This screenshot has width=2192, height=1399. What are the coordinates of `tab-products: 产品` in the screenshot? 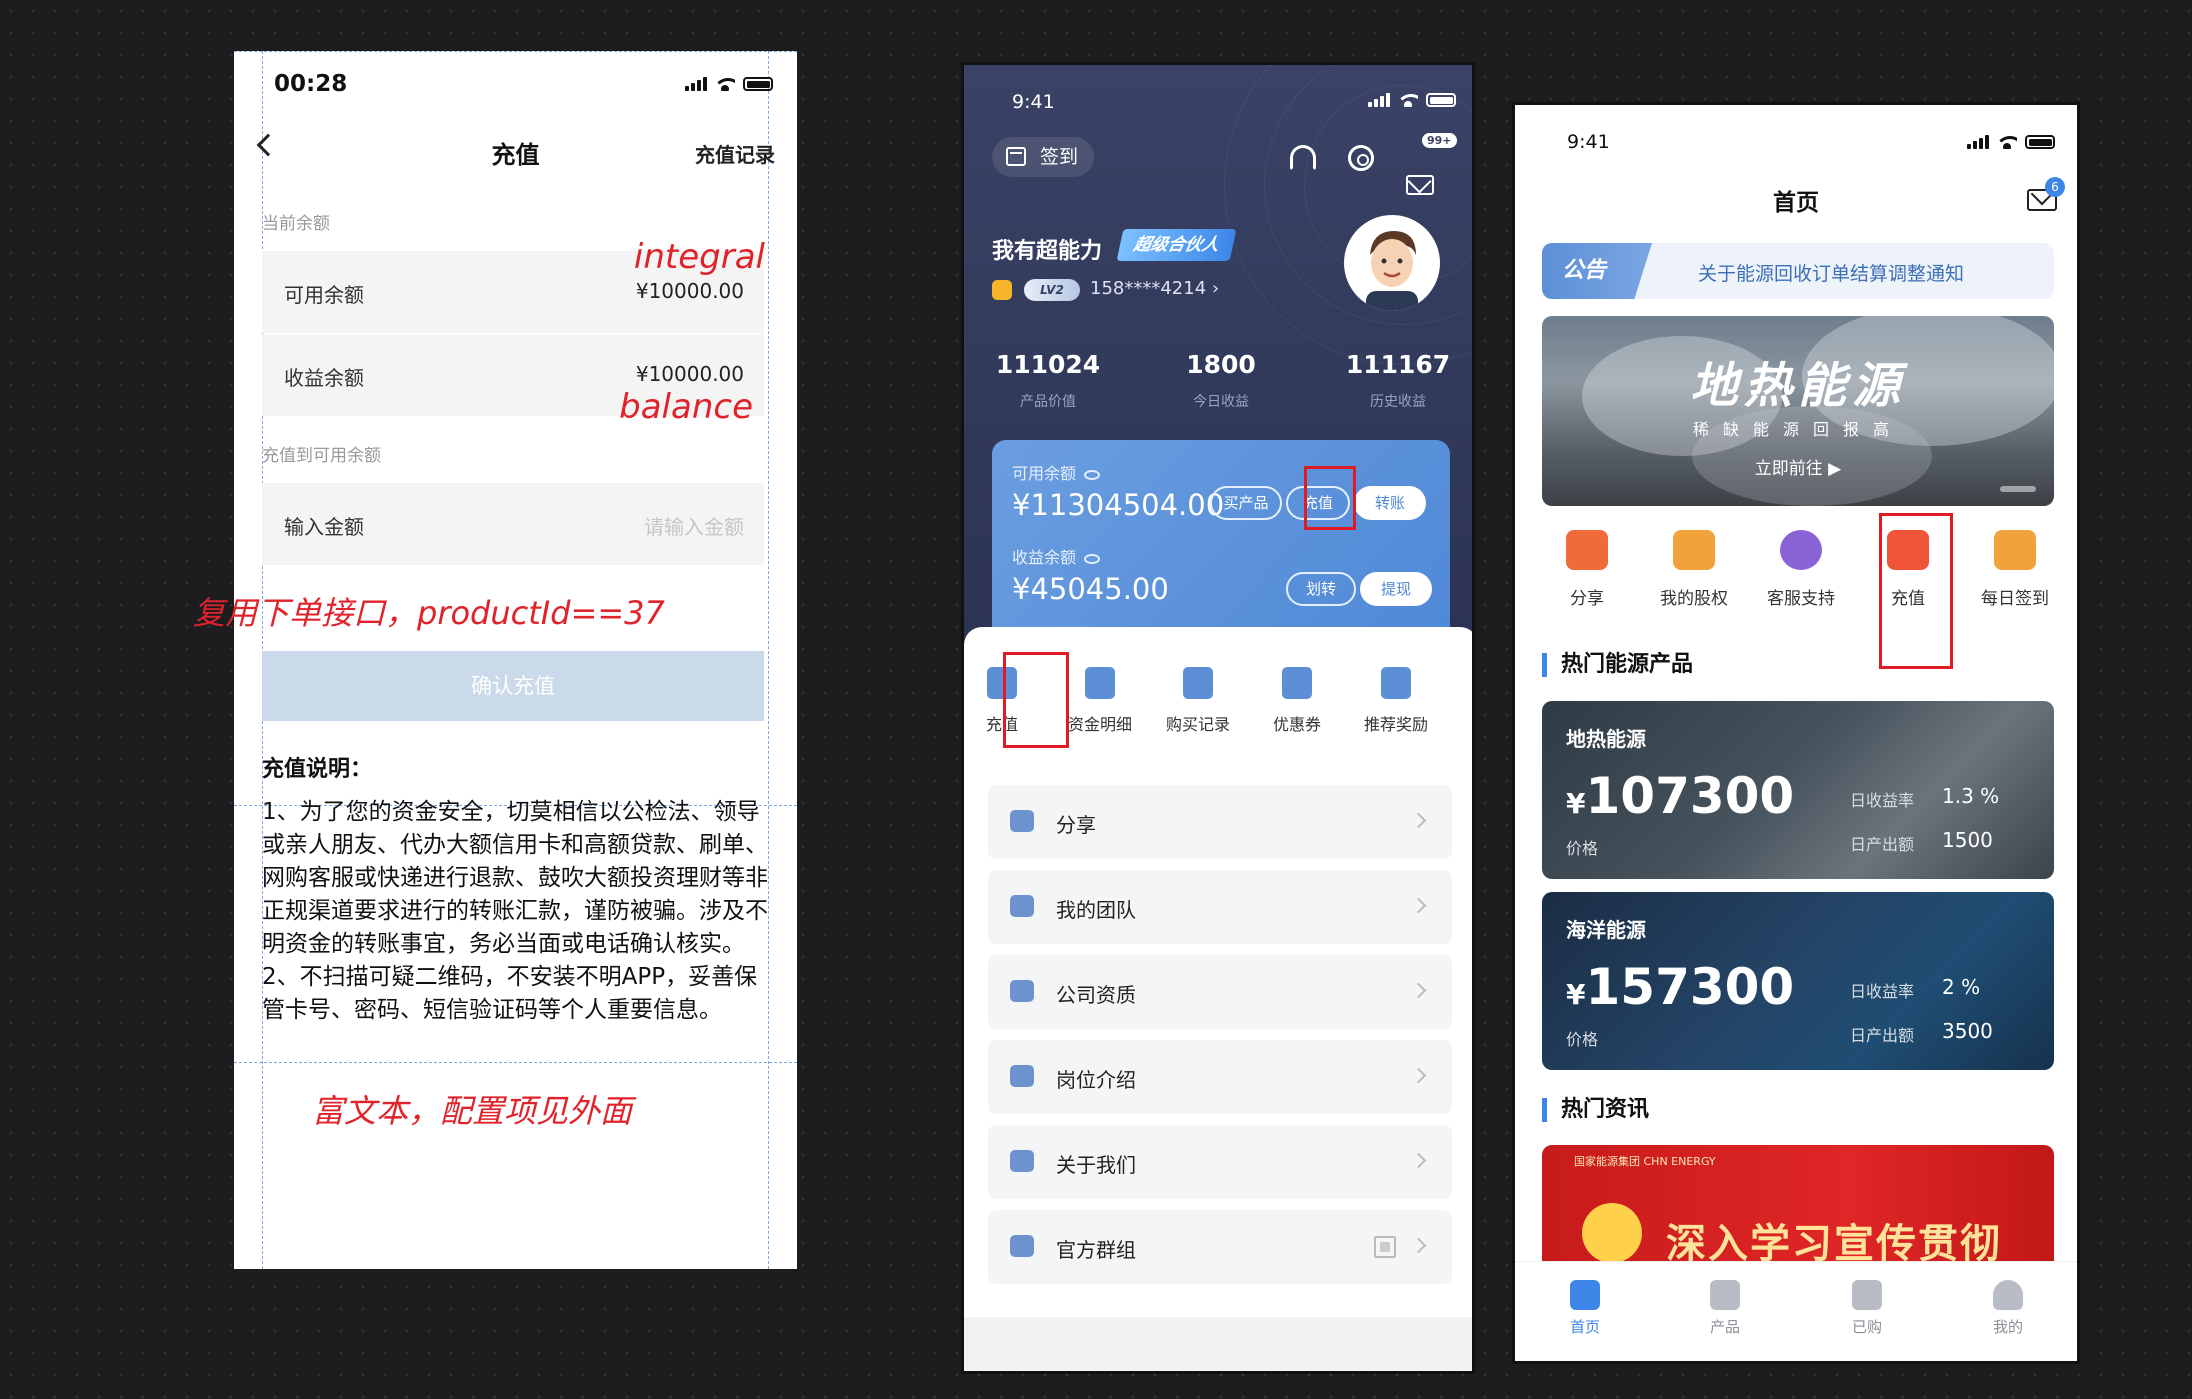 It's located at (1725, 1308).